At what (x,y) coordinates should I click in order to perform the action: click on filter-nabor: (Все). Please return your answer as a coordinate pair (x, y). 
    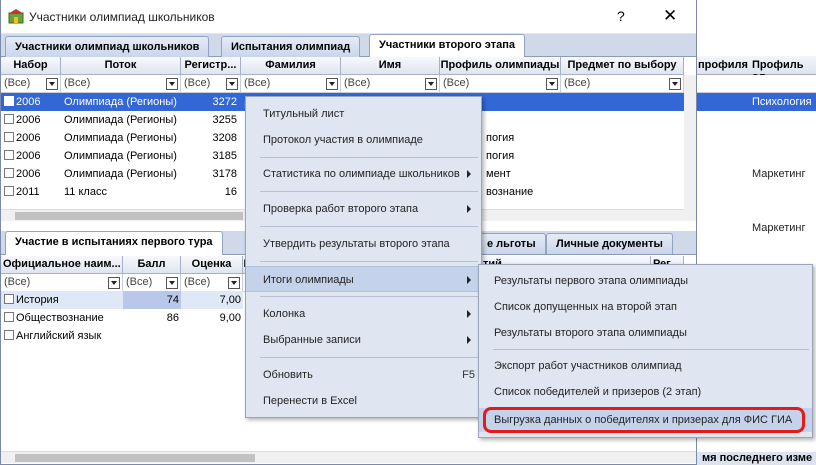
    Looking at the image, I should click on (31, 84).